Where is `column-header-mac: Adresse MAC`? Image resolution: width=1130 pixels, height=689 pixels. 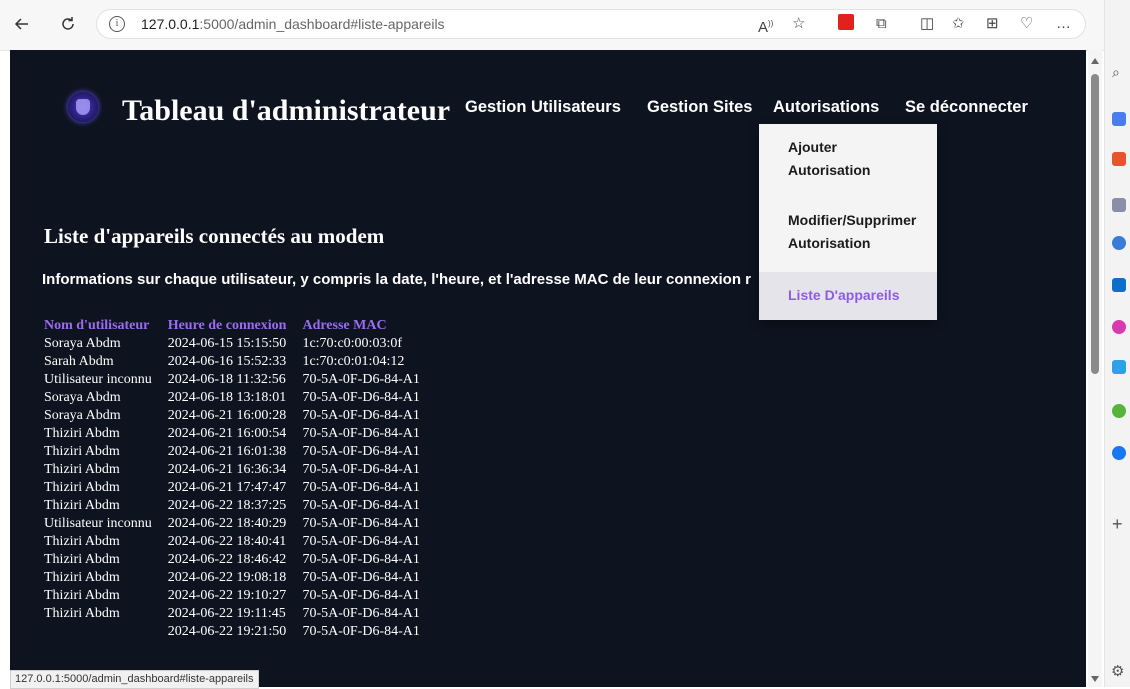 column-header-mac: Adresse MAC is located at coordinates (344, 325).